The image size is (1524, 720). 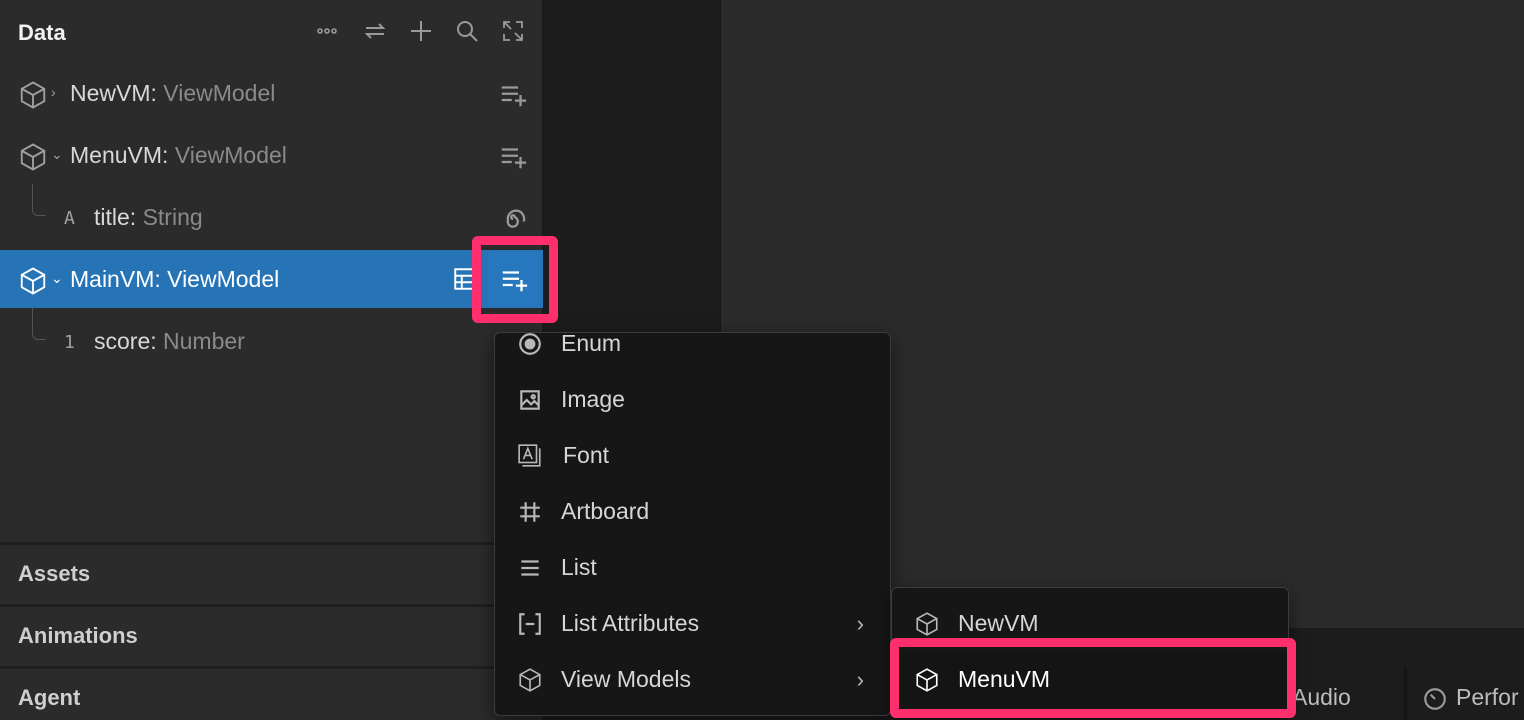 What do you see at coordinates (78, 635) in the screenshot?
I see `animations-section-title: Animations` at bounding box center [78, 635].